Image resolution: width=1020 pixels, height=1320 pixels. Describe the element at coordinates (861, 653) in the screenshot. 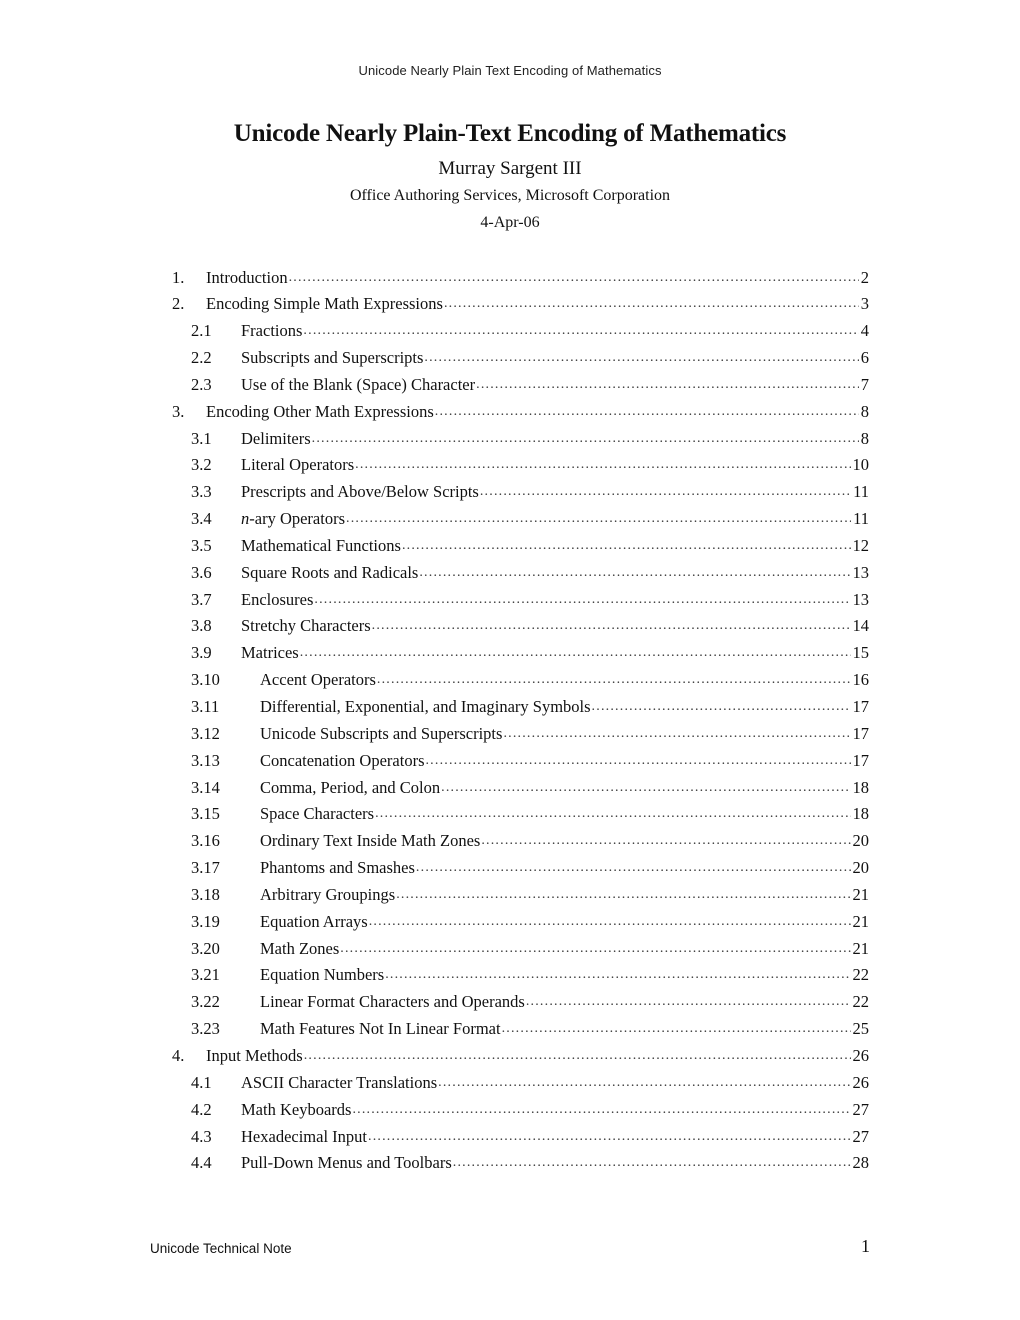

I see `toc-entry-page: 15` at that location.